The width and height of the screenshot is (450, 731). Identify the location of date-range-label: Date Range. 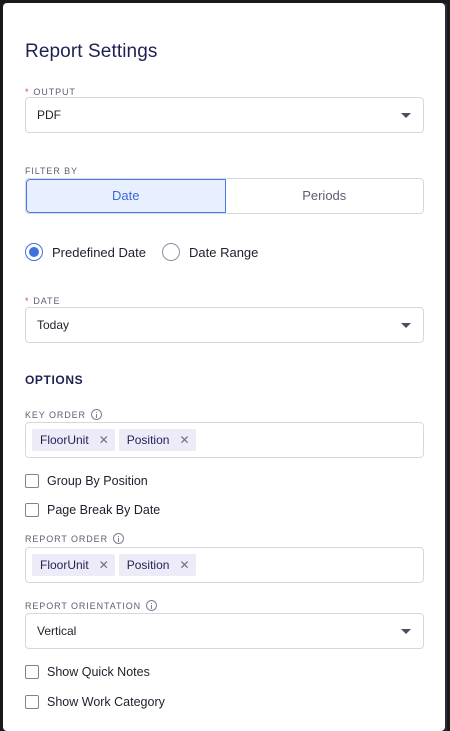
(224, 252).